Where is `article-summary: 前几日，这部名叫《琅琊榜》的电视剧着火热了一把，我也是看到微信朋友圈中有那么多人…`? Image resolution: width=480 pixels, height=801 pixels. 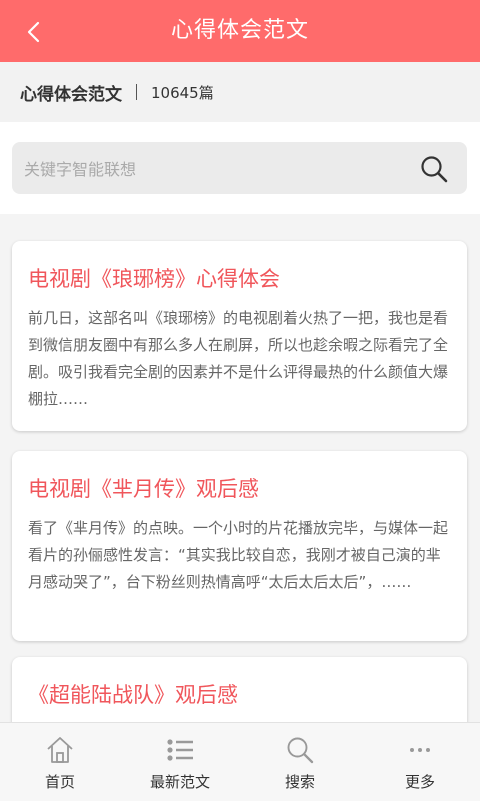 article-summary: 前几日，这部名叫《琅琊榜》的电视剧着火热了一把，我也是看到微信朋友圈中有那么多人… is located at coordinates (238, 358).